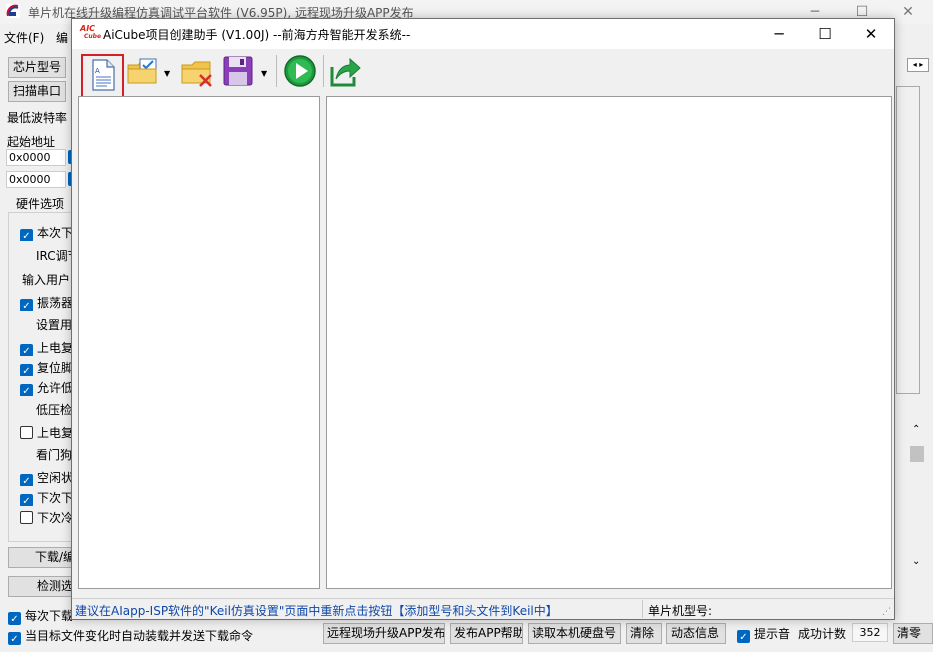 The width and height of the screenshot is (933, 652). I want to click on option-row: 下次冷, so click(48, 517).